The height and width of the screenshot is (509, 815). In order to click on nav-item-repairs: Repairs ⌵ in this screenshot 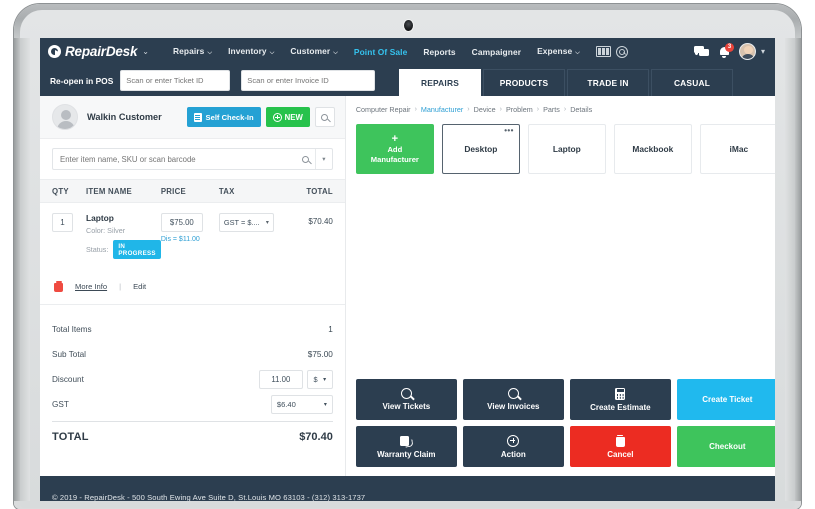, I will do `click(192, 51)`.